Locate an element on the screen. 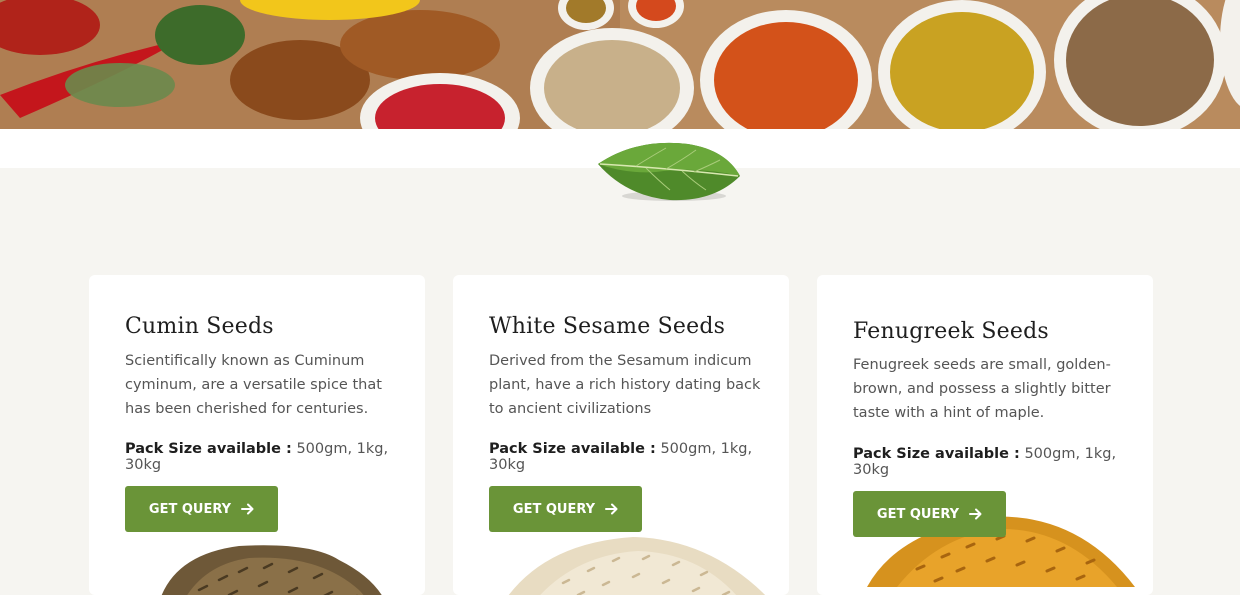  product-title: Cumin Seeds is located at coordinates (199, 326).